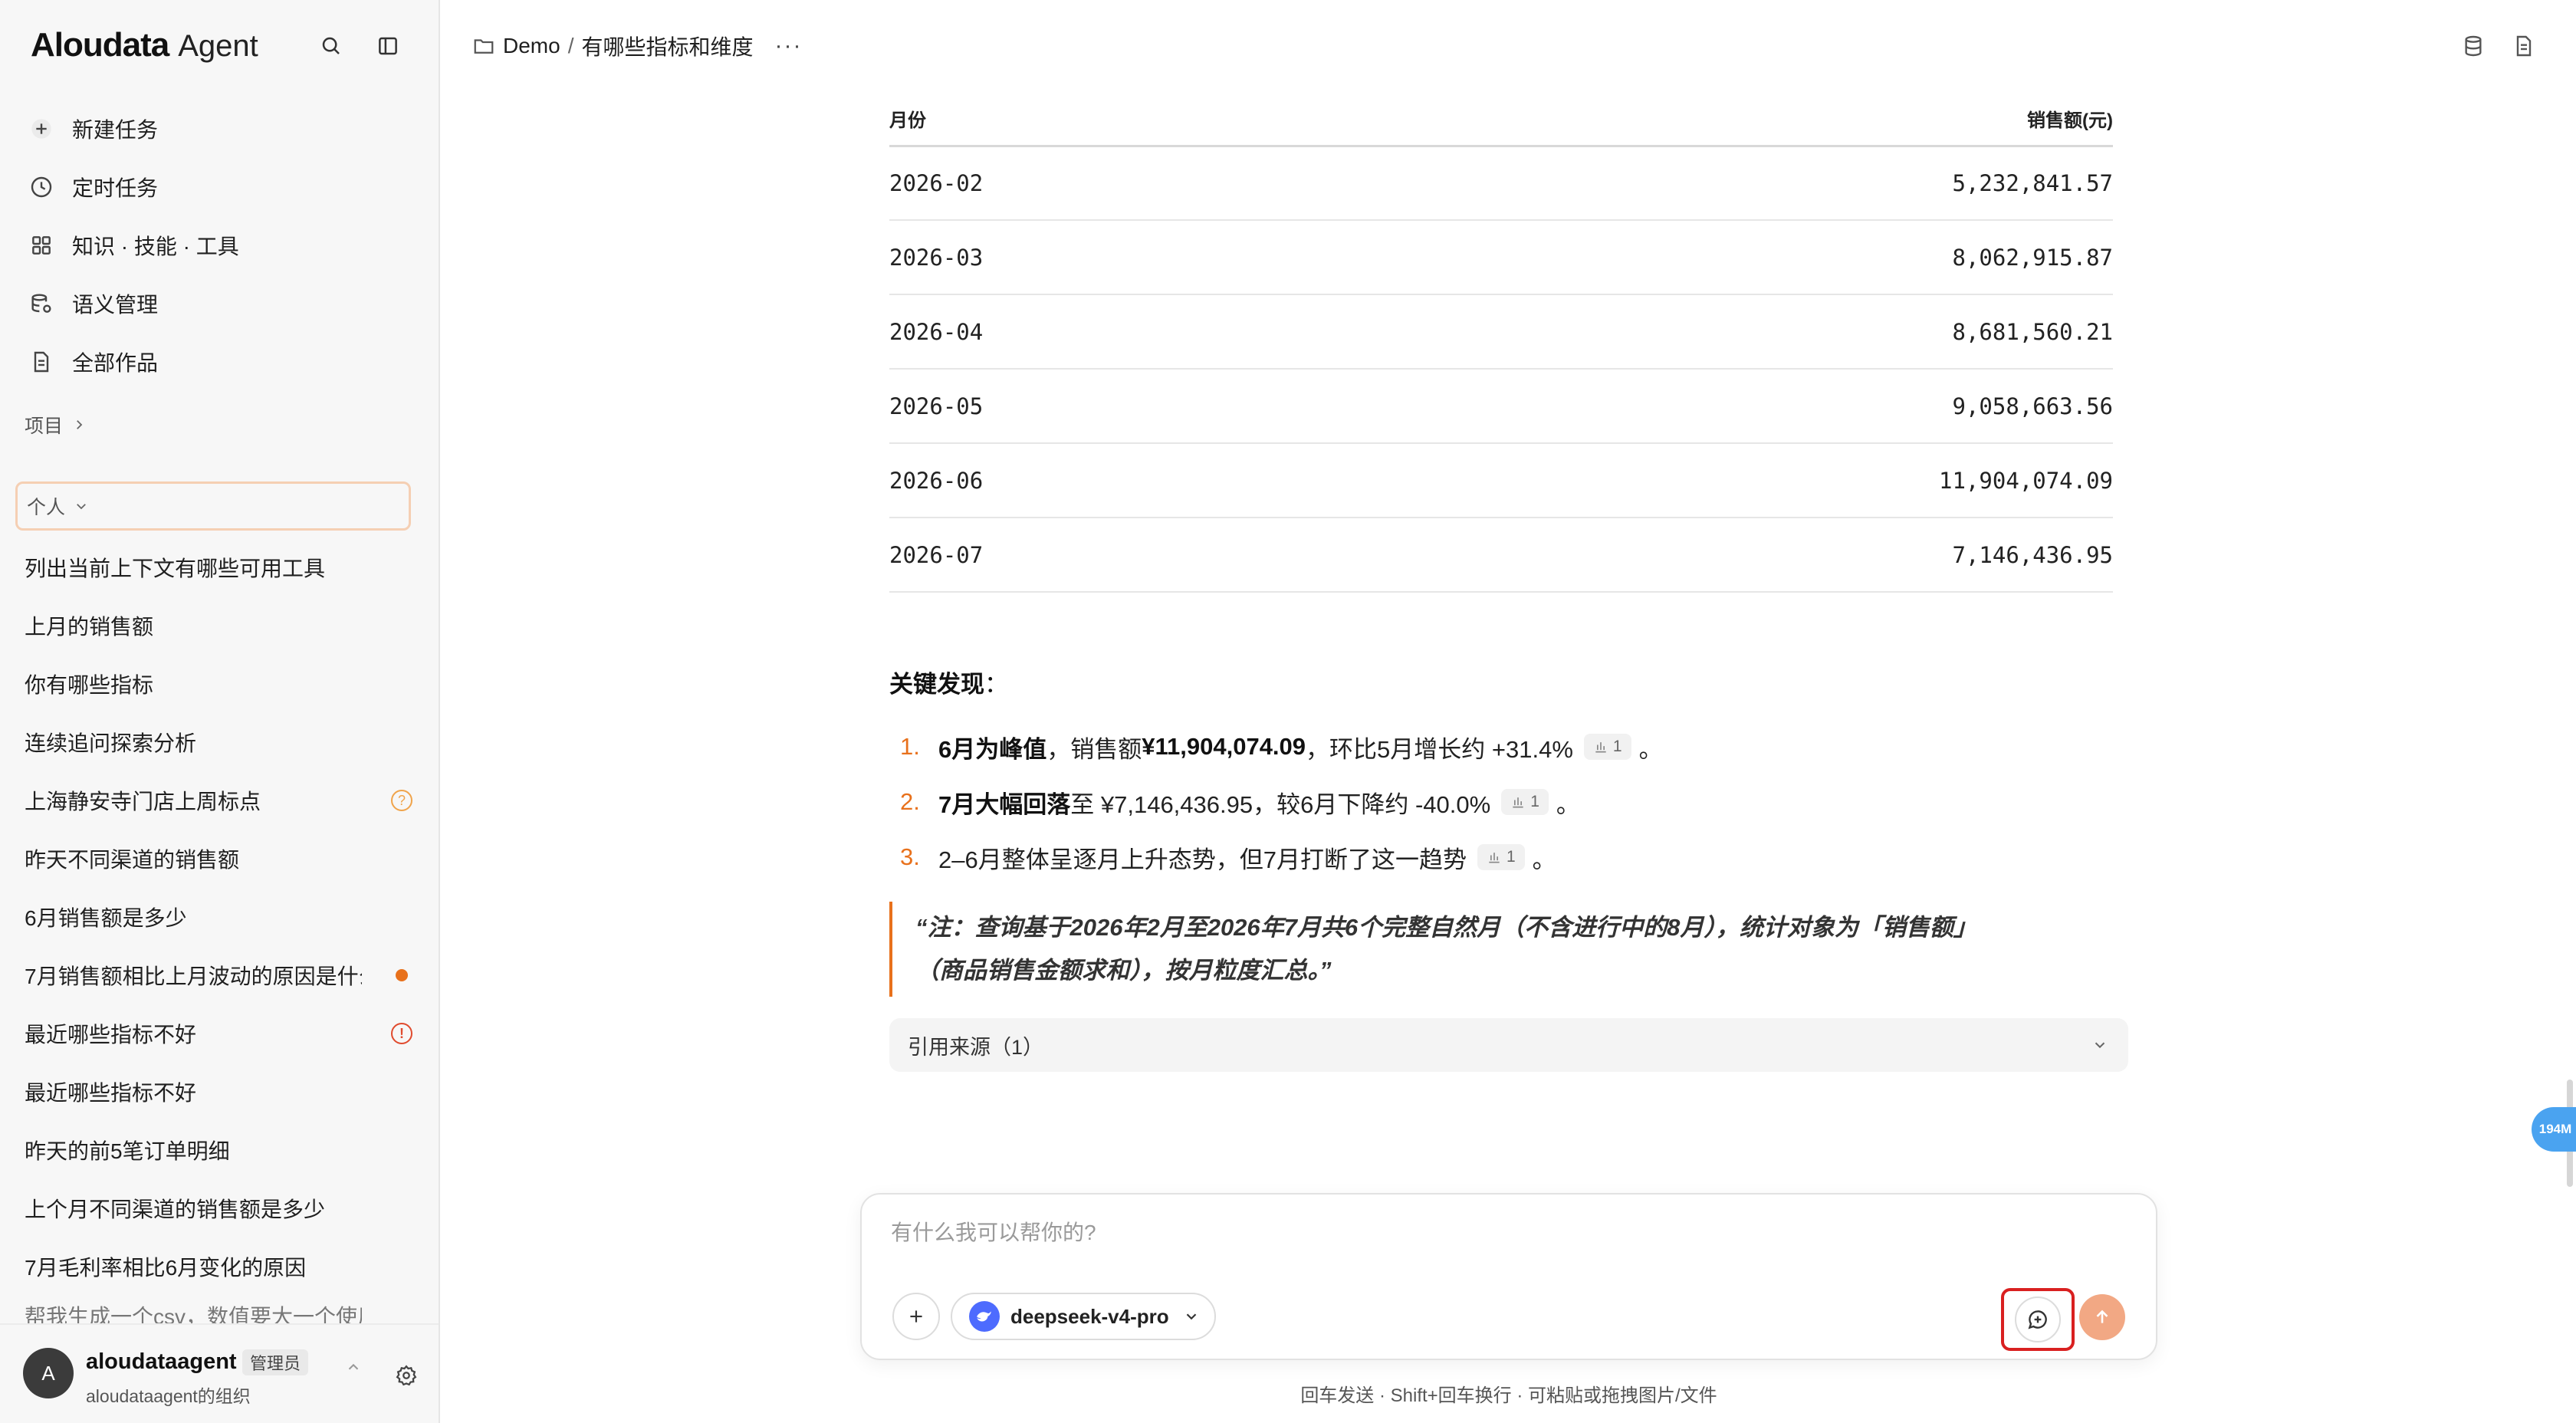 The image size is (2576, 1423). Describe the element at coordinates (143, 801) in the screenshot. I see `conversation-title: 上海静安寺门店上周标点` at that location.